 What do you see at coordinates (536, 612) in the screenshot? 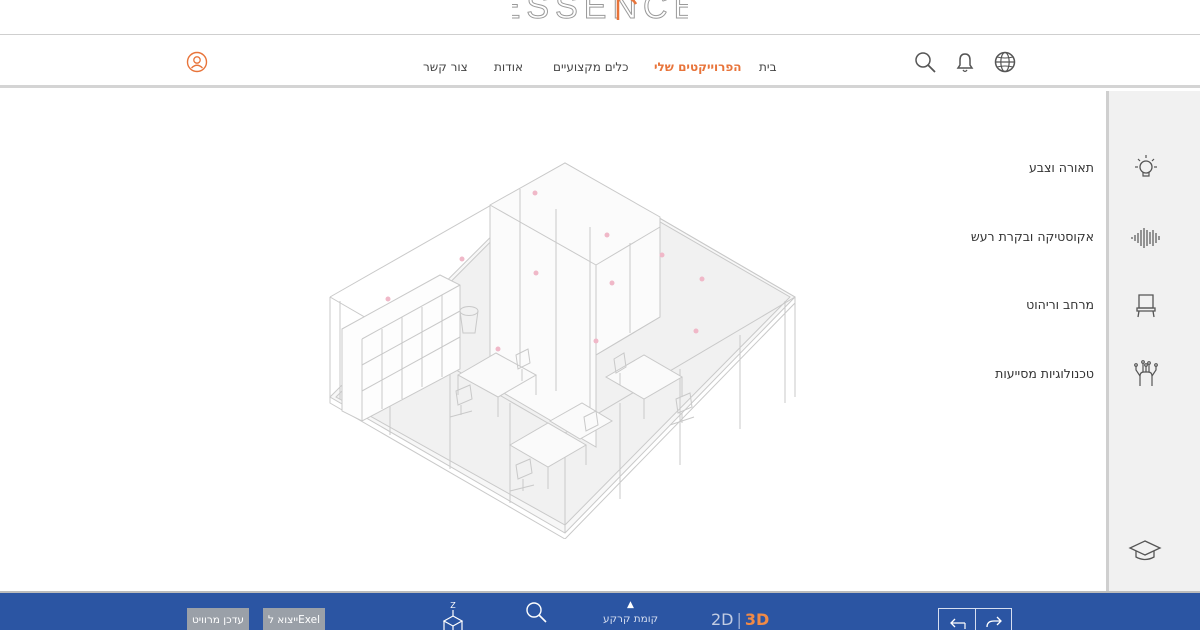
I see `zoom-icon` at bounding box center [536, 612].